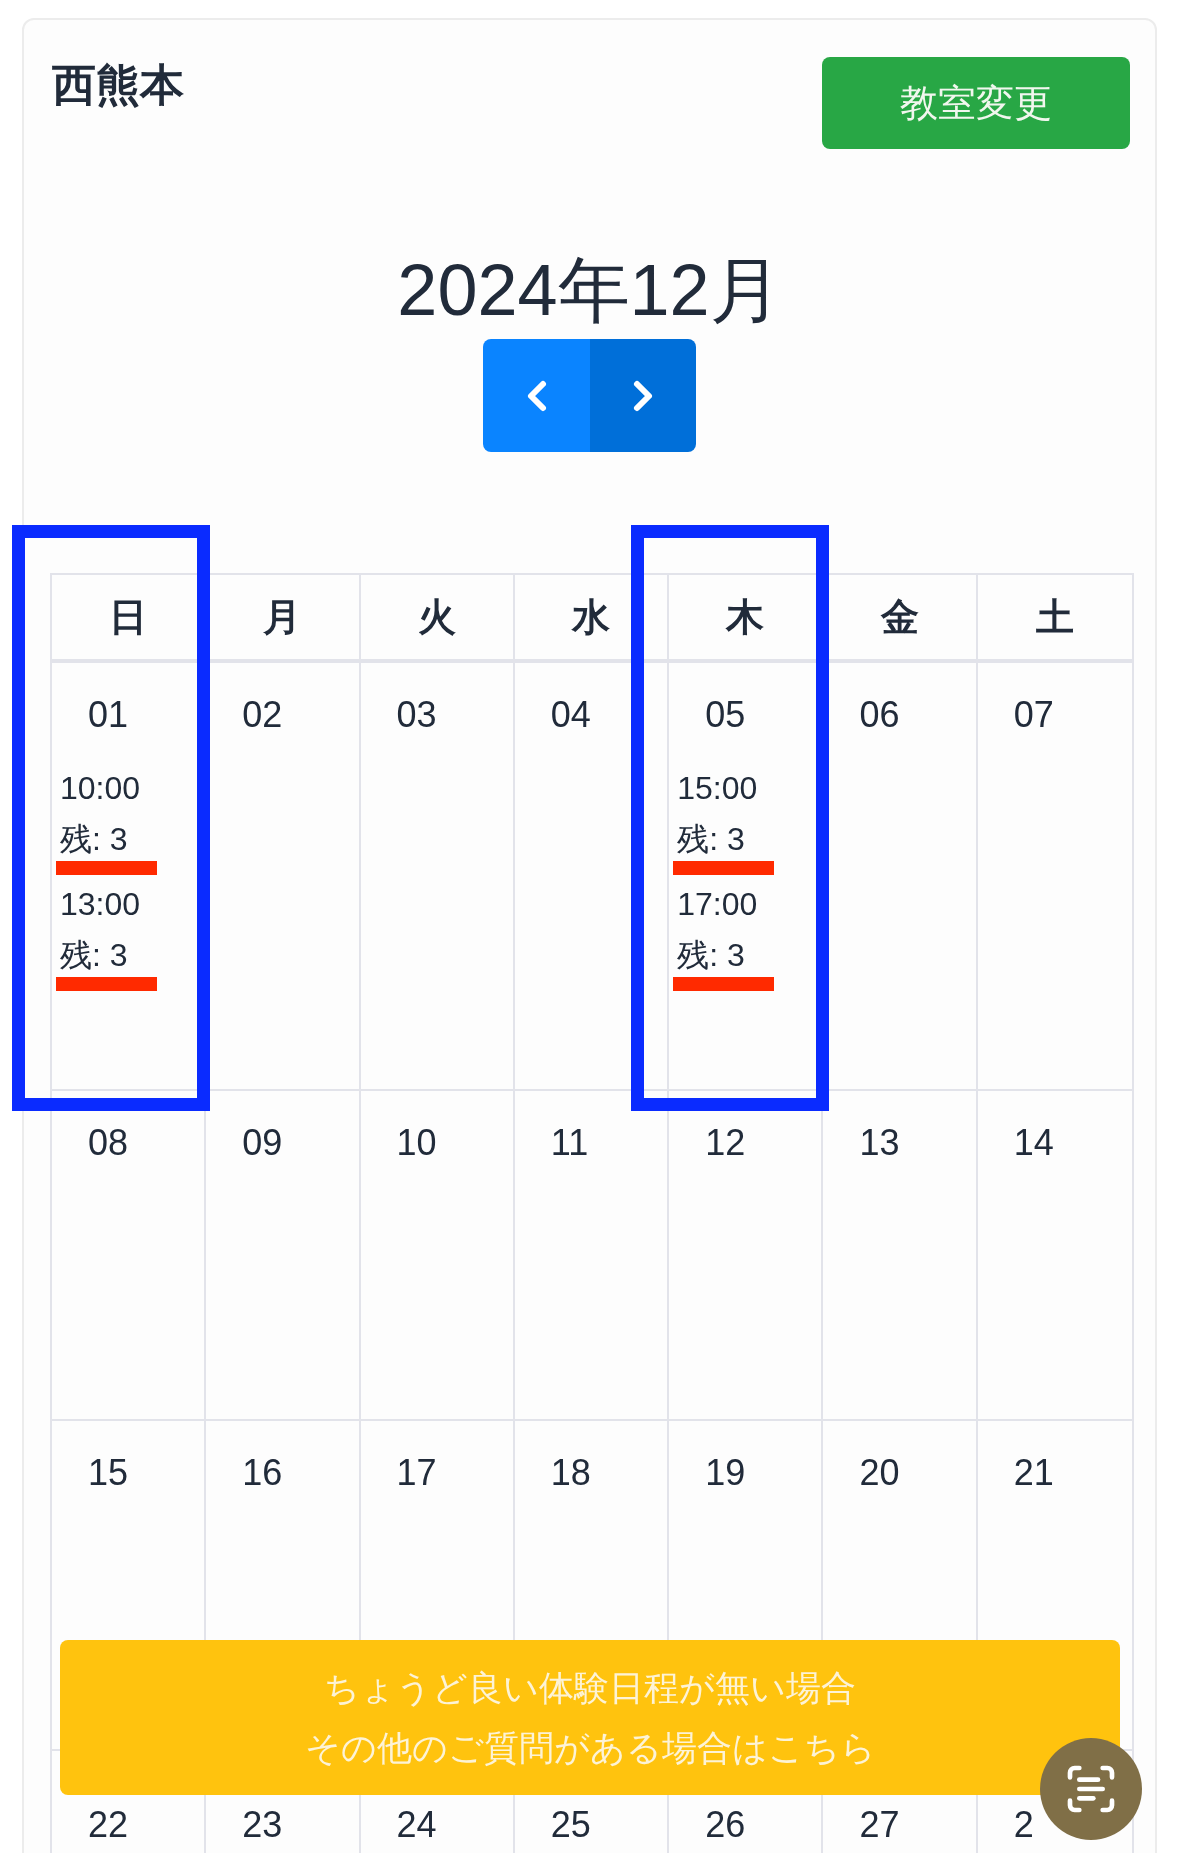 This screenshot has width=1179, height=1853. What do you see at coordinates (262, 1825) in the screenshot?
I see `date-number: 23` at bounding box center [262, 1825].